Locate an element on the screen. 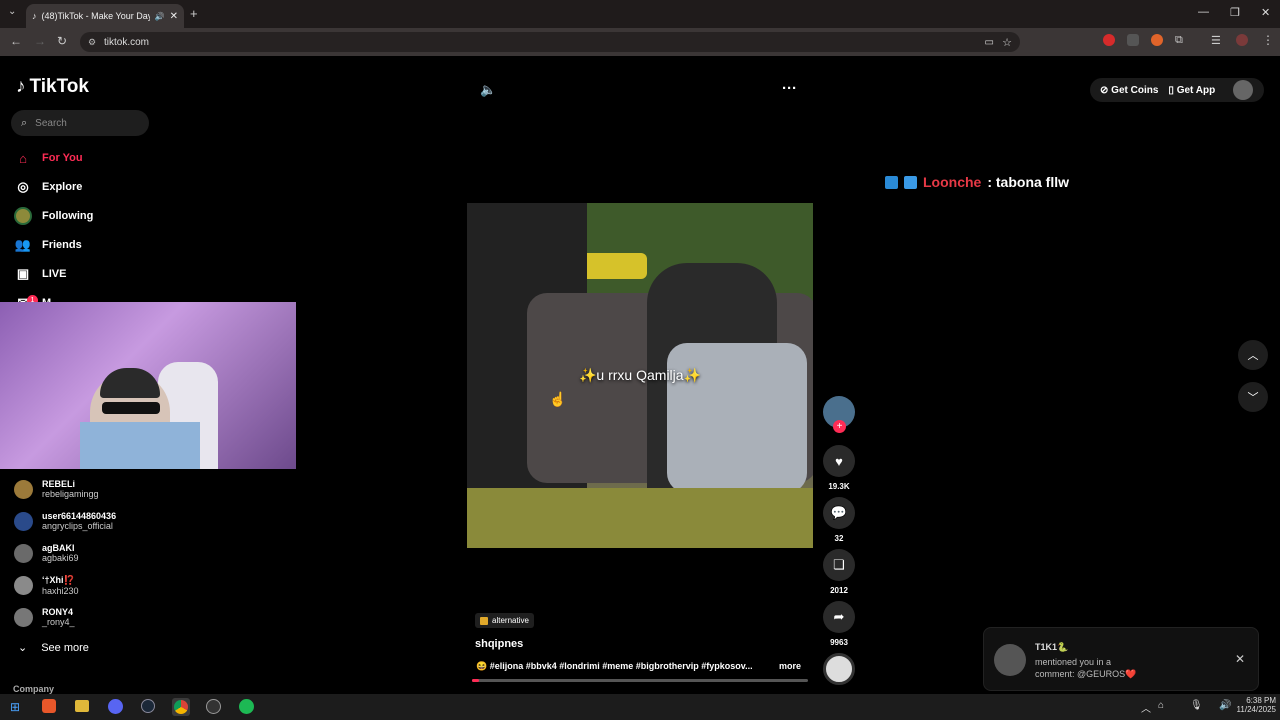  tiktok-logo: ♪ TikTok is located at coordinates (52, 87).